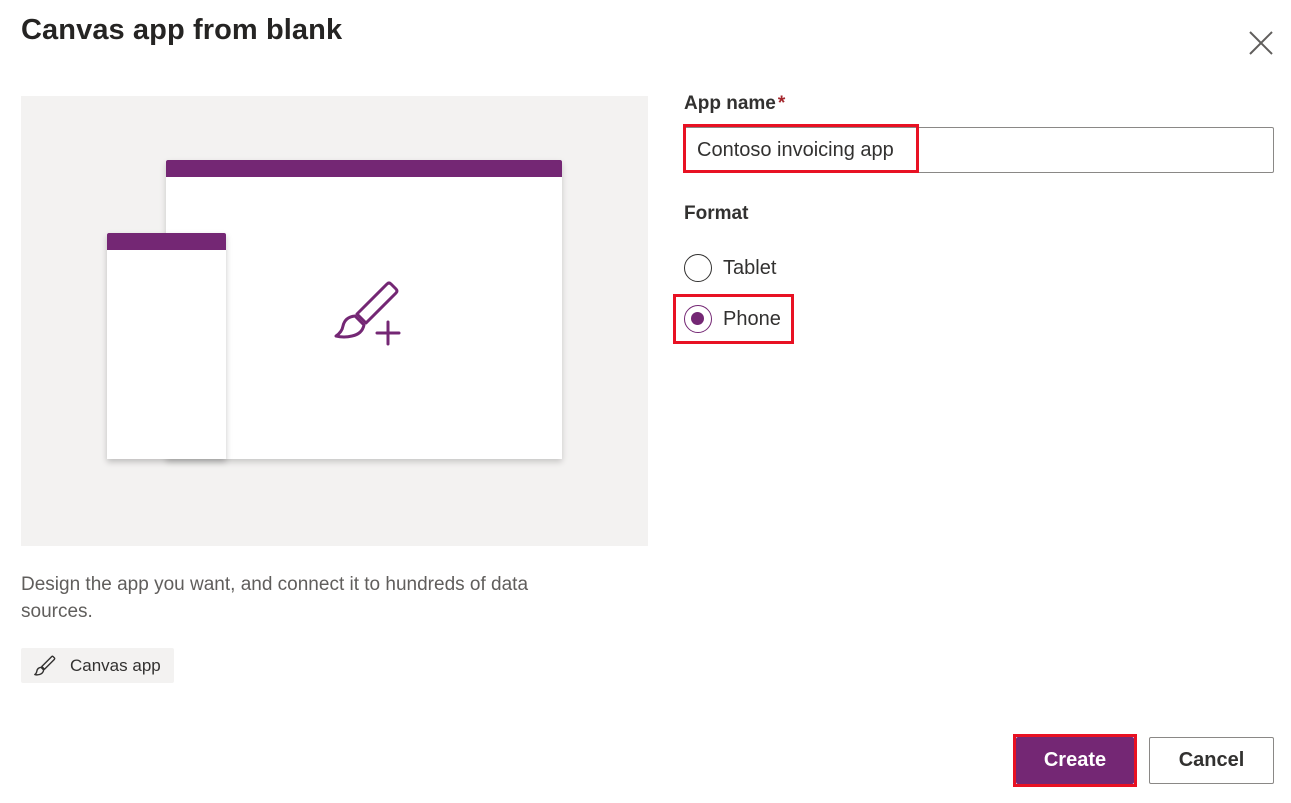 This screenshot has width=1291, height=803. Describe the element at coordinates (781, 103) in the screenshot. I see `required-marker: *` at that location.